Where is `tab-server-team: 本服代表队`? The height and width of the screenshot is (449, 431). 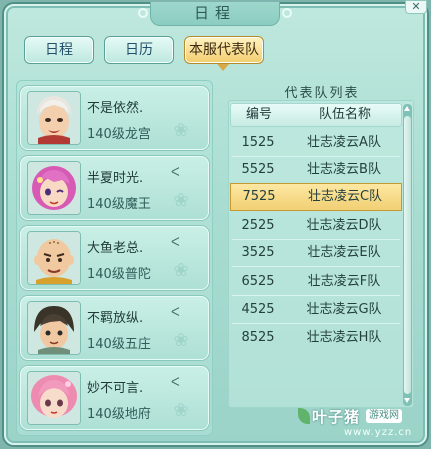 tab-server-team: 本服代表队 is located at coordinates (224, 50).